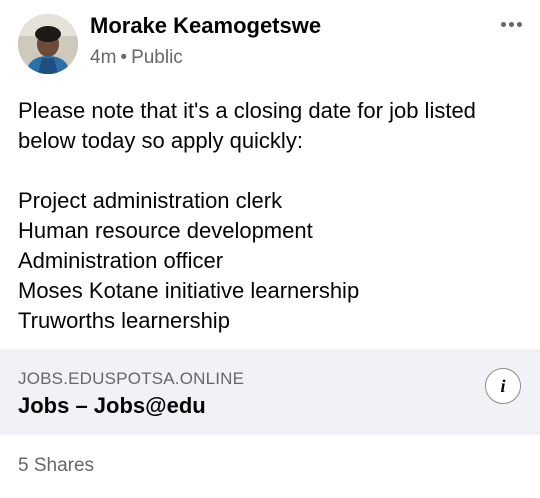  I want to click on avatar, so click(48, 44).